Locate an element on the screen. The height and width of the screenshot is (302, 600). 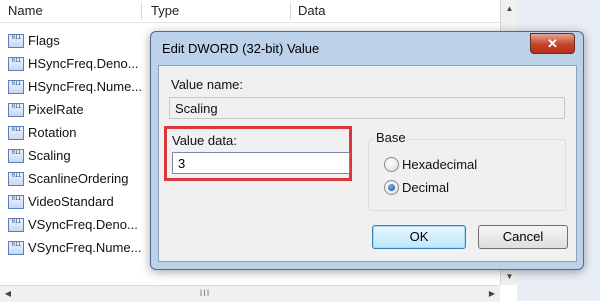
list-item-label: PixelRate is located at coordinates (56, 110).